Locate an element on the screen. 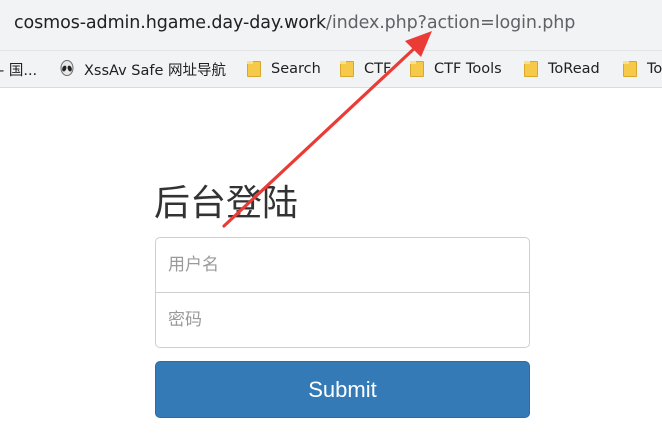 This screenshot has width=662, height=448. bookmark-label: CTF Tools is located at coordinates (468, 69).